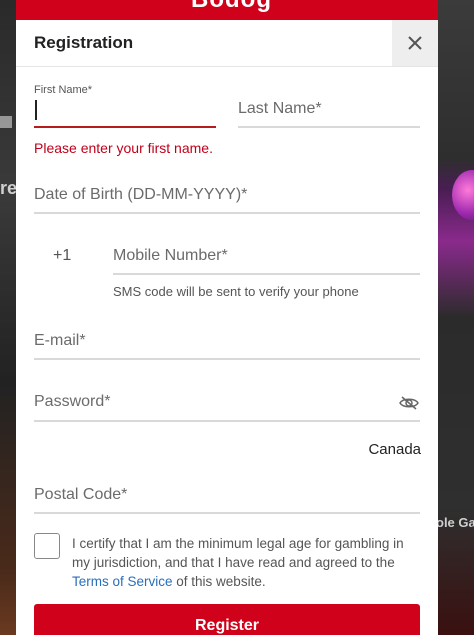 This screenshot has width=474, height=635. What do you see at coordinates (47, 546) in the screenshot?
I see `age-consent-checkbox` at bounding box center [47, 546].